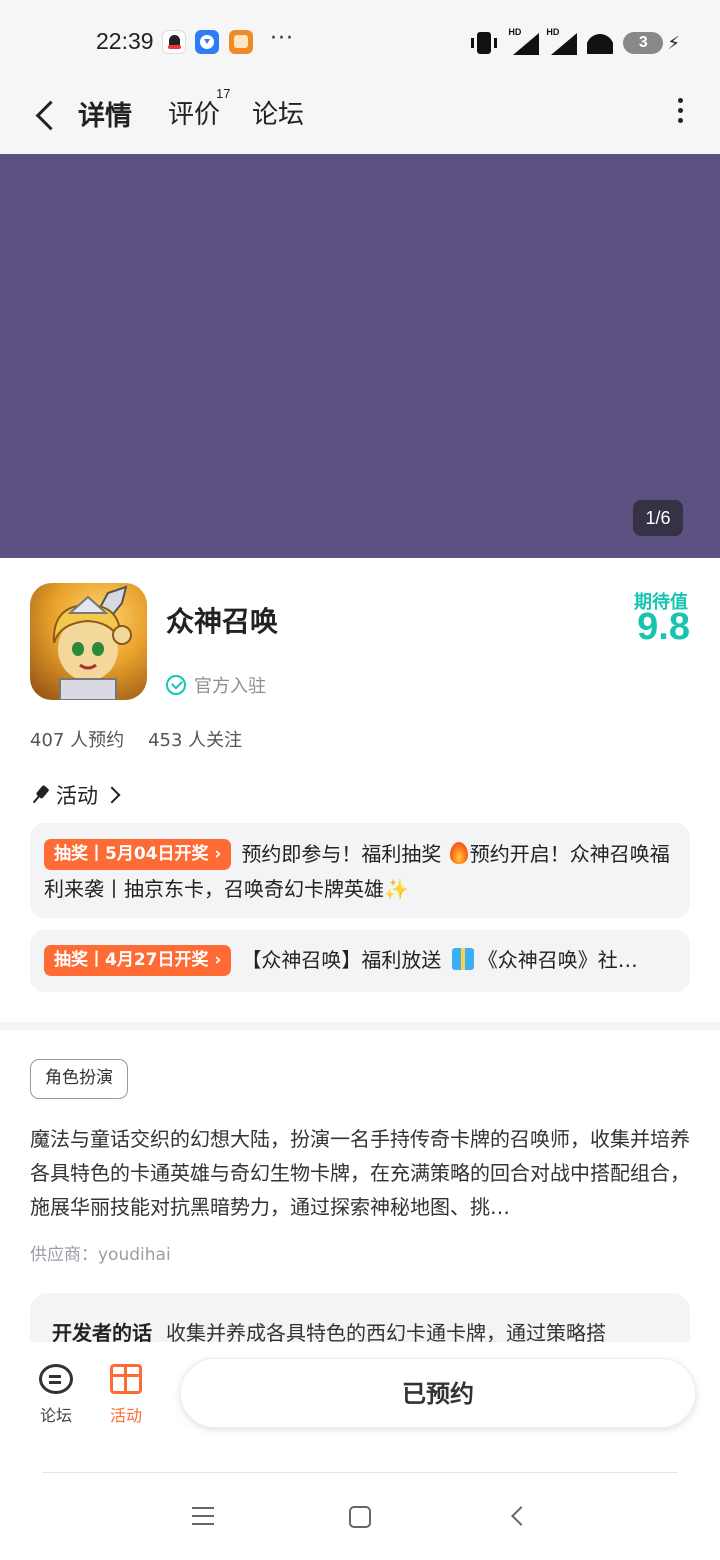 The width and height of the screenshot is (720, 1560). Describe the element at coordinates (643, 43) in the screenshot. I see `battery-icon: 3` at that location.